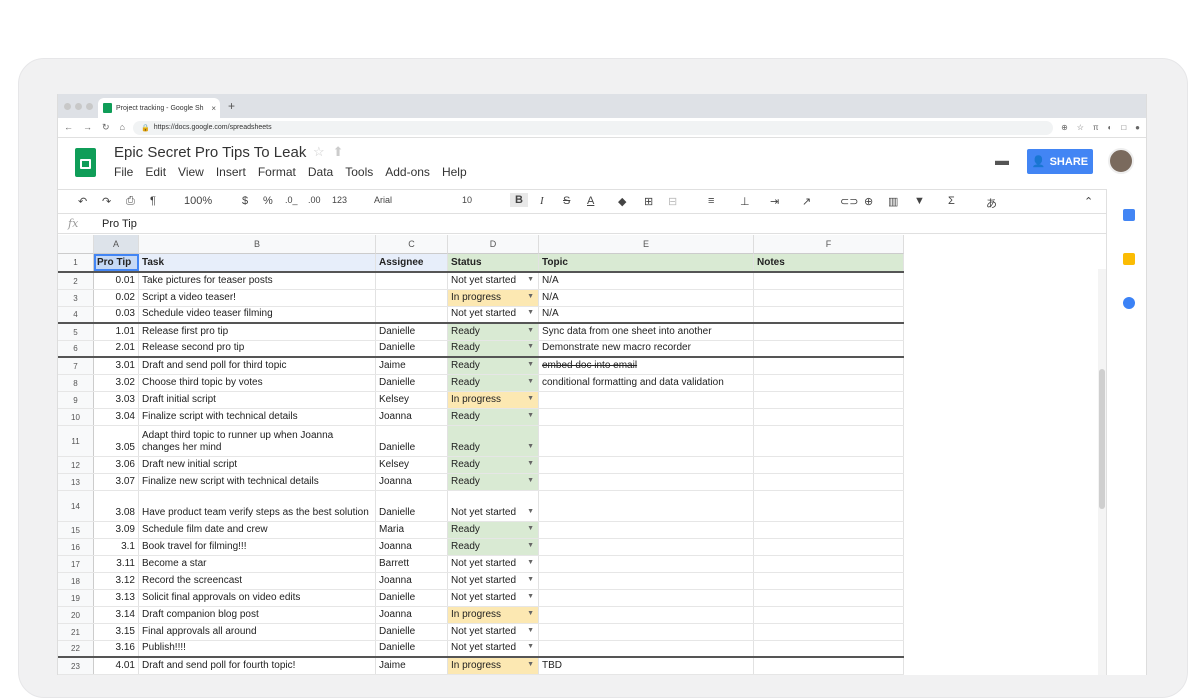  I want to click on cell-pro-tip: 2.01, so click(116, 348).